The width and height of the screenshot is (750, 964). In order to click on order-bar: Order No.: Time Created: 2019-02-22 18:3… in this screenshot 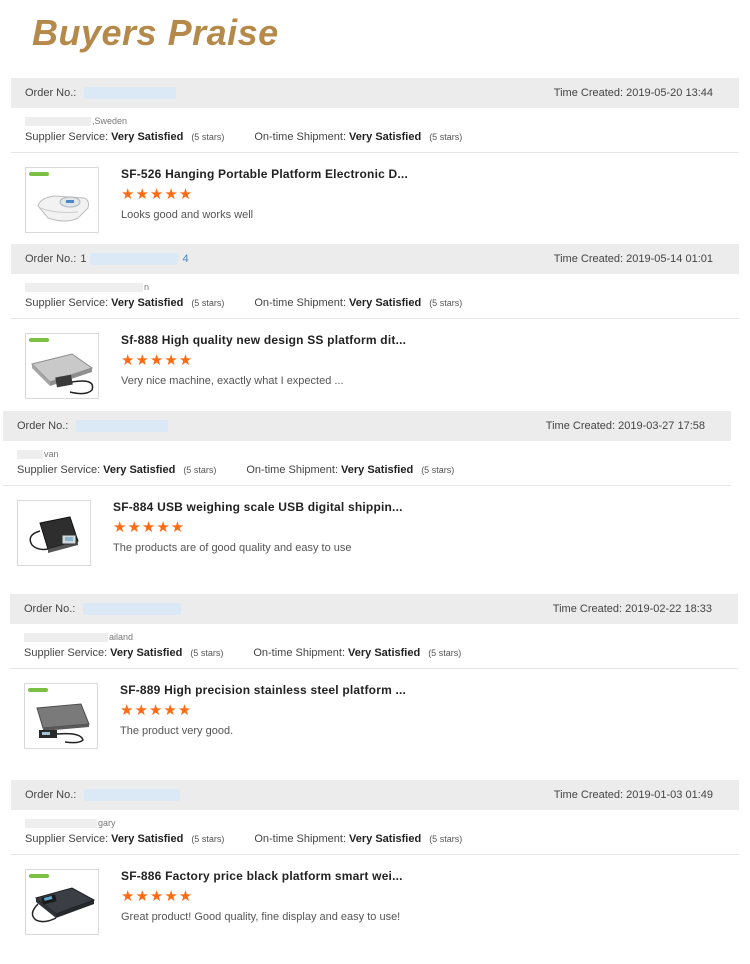, I will do `click(374, 609)`.